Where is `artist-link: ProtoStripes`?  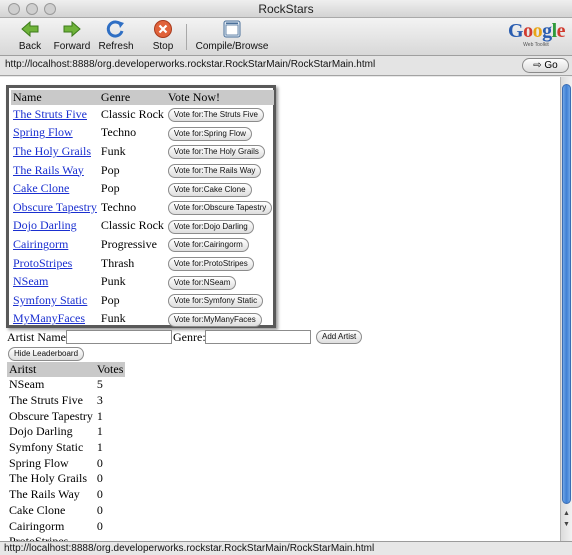
artist-link: ProtoStripes is located at coordinates (42, 263).